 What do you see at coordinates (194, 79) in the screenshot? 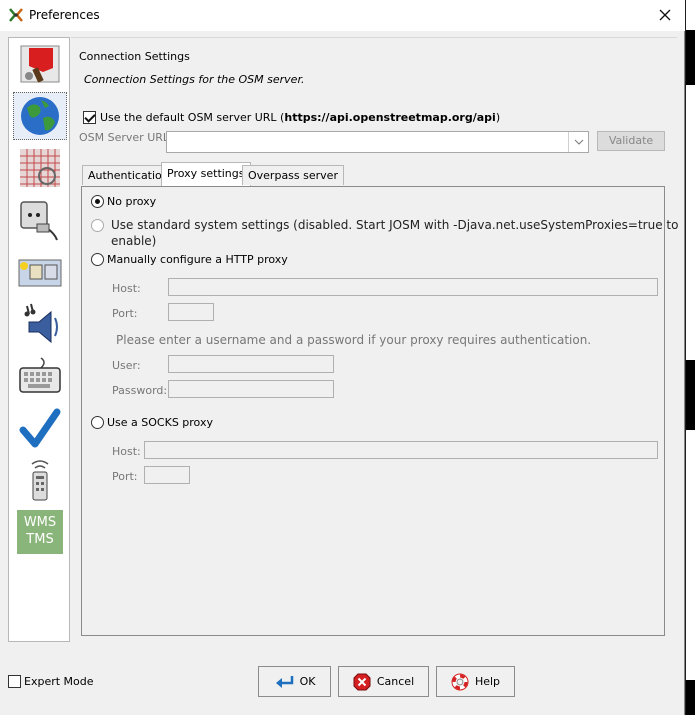
I see `section-description: Connection Settings for the OSM server.` at bounding box center [194, 79].